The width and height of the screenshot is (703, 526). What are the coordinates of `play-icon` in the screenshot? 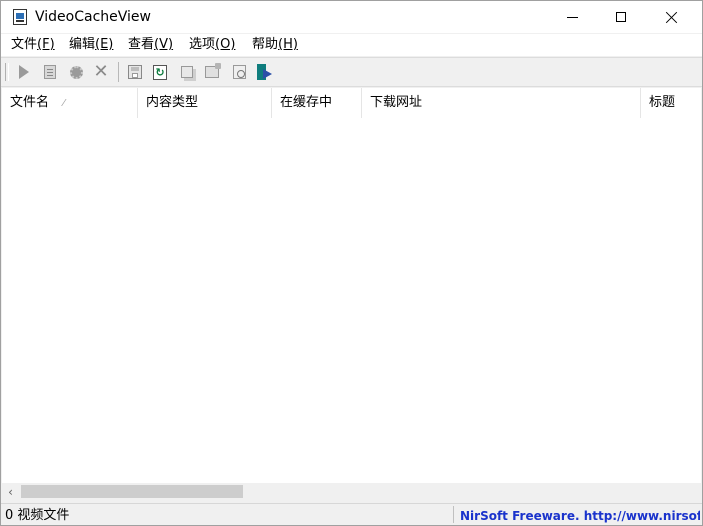 It's located at (24, 72).